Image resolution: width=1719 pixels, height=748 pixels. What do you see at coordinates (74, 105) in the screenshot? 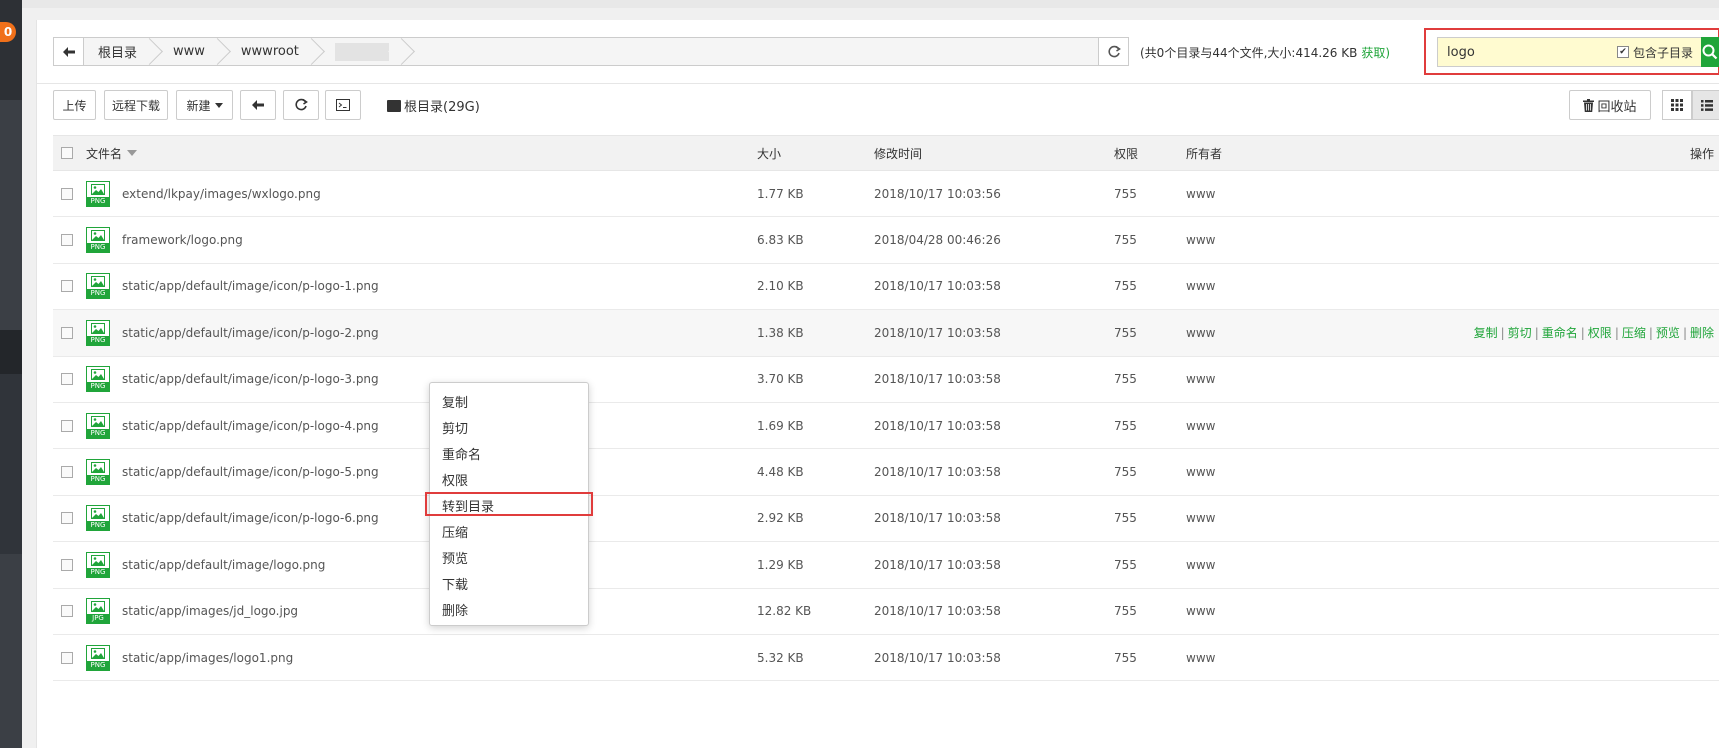
I see `upload-button: 上传` at bounding box center [74, 105].